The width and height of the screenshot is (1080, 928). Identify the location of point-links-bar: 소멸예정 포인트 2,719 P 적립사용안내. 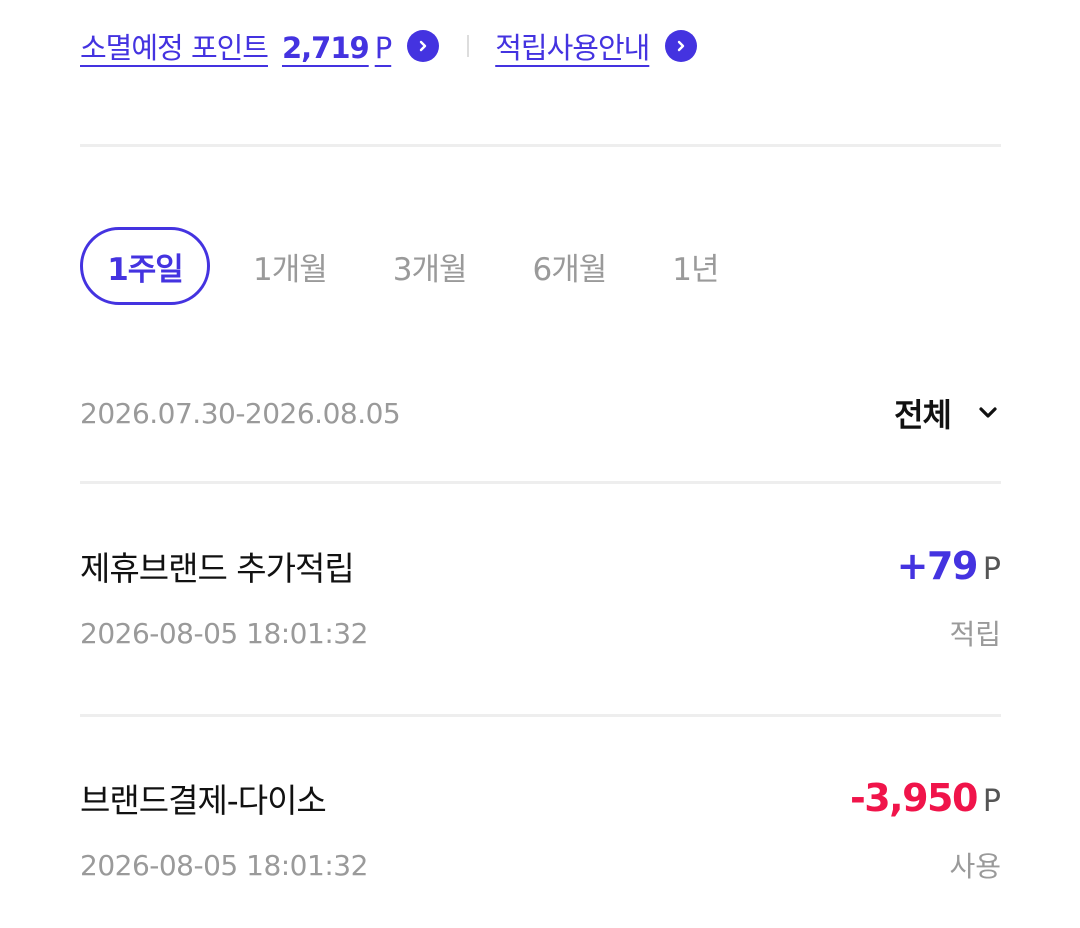
(389, 46).